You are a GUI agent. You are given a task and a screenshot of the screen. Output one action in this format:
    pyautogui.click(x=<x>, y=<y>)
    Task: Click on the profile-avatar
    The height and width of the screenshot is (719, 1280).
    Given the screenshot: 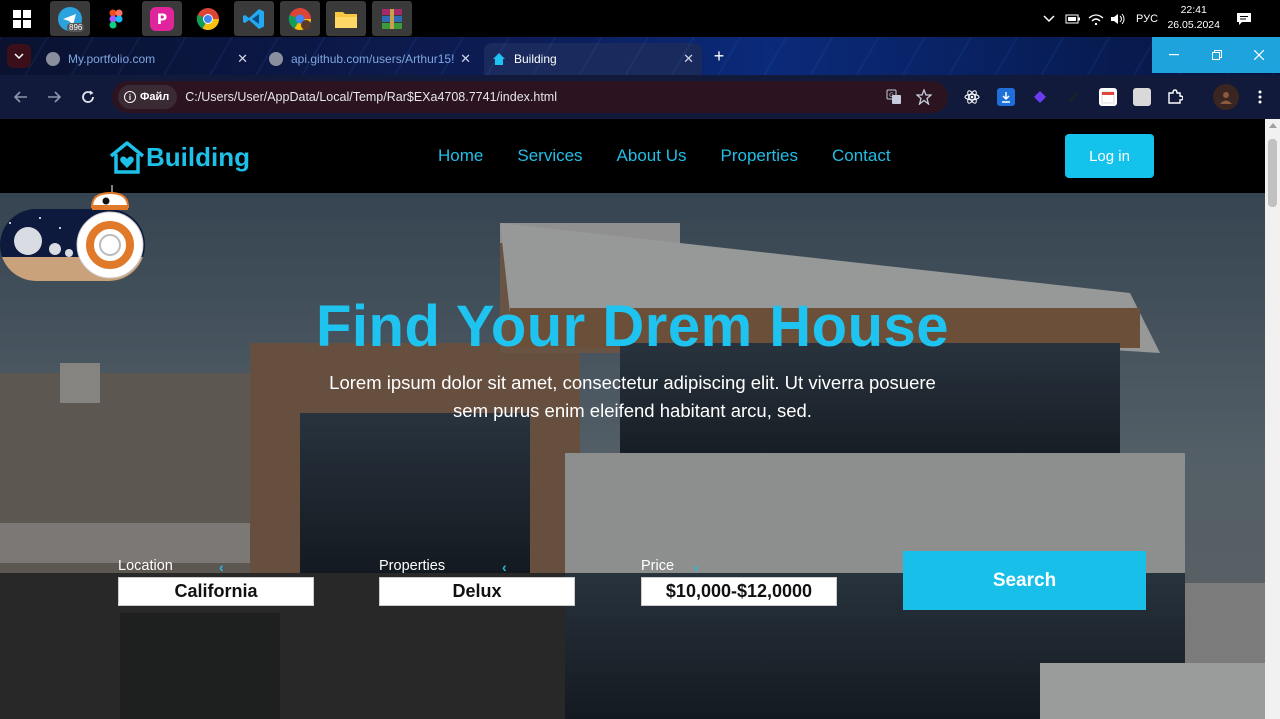 What is the action you would take?
    pyautogui.click(x=1226, y=97)
    